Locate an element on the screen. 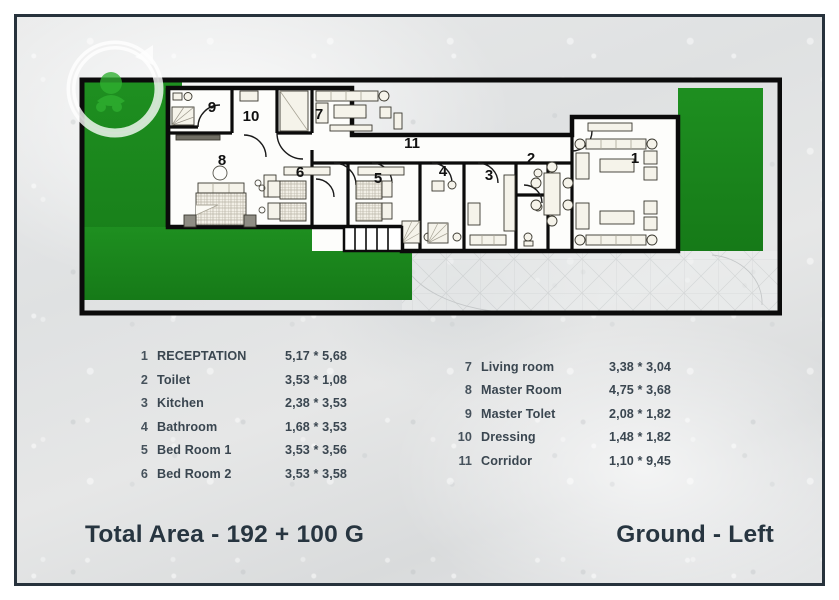  legend-room-number: 2 is located at coordinates (144, 379).